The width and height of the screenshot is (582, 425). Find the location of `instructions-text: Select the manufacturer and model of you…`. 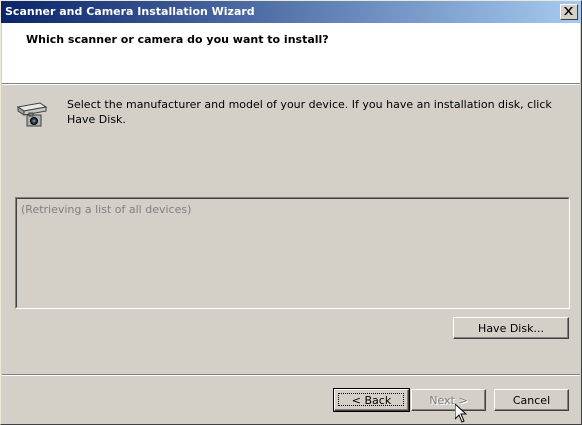

instructions-text: Select the manufacturer and model of you… is located at coordinates (309, 112).